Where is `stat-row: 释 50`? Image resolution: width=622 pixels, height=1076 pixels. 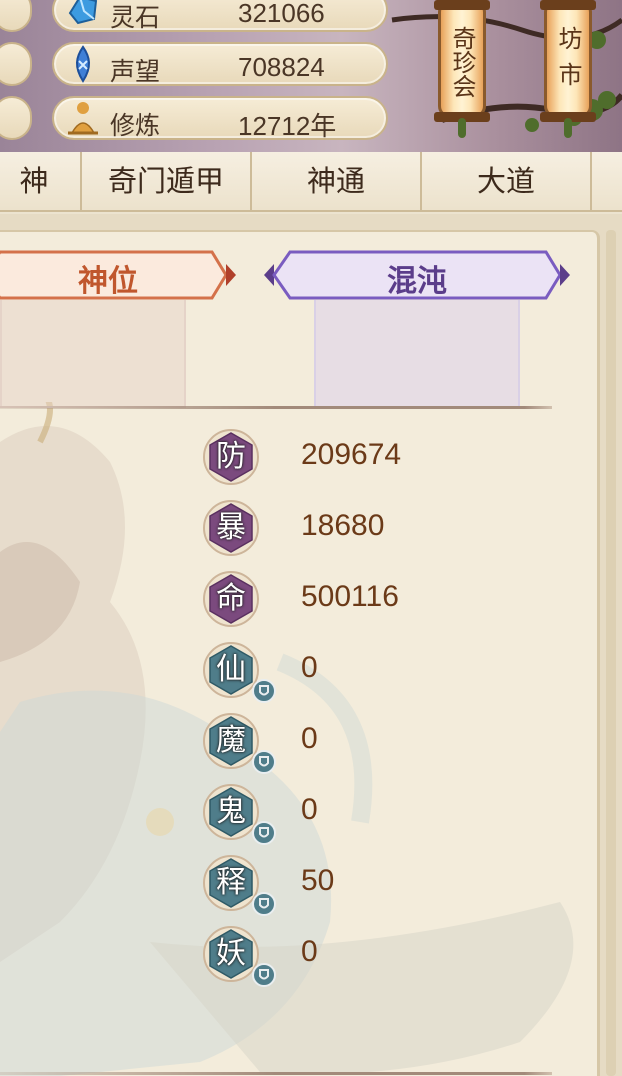 stat-row: 释 50 is located at coordinates (352, 885).